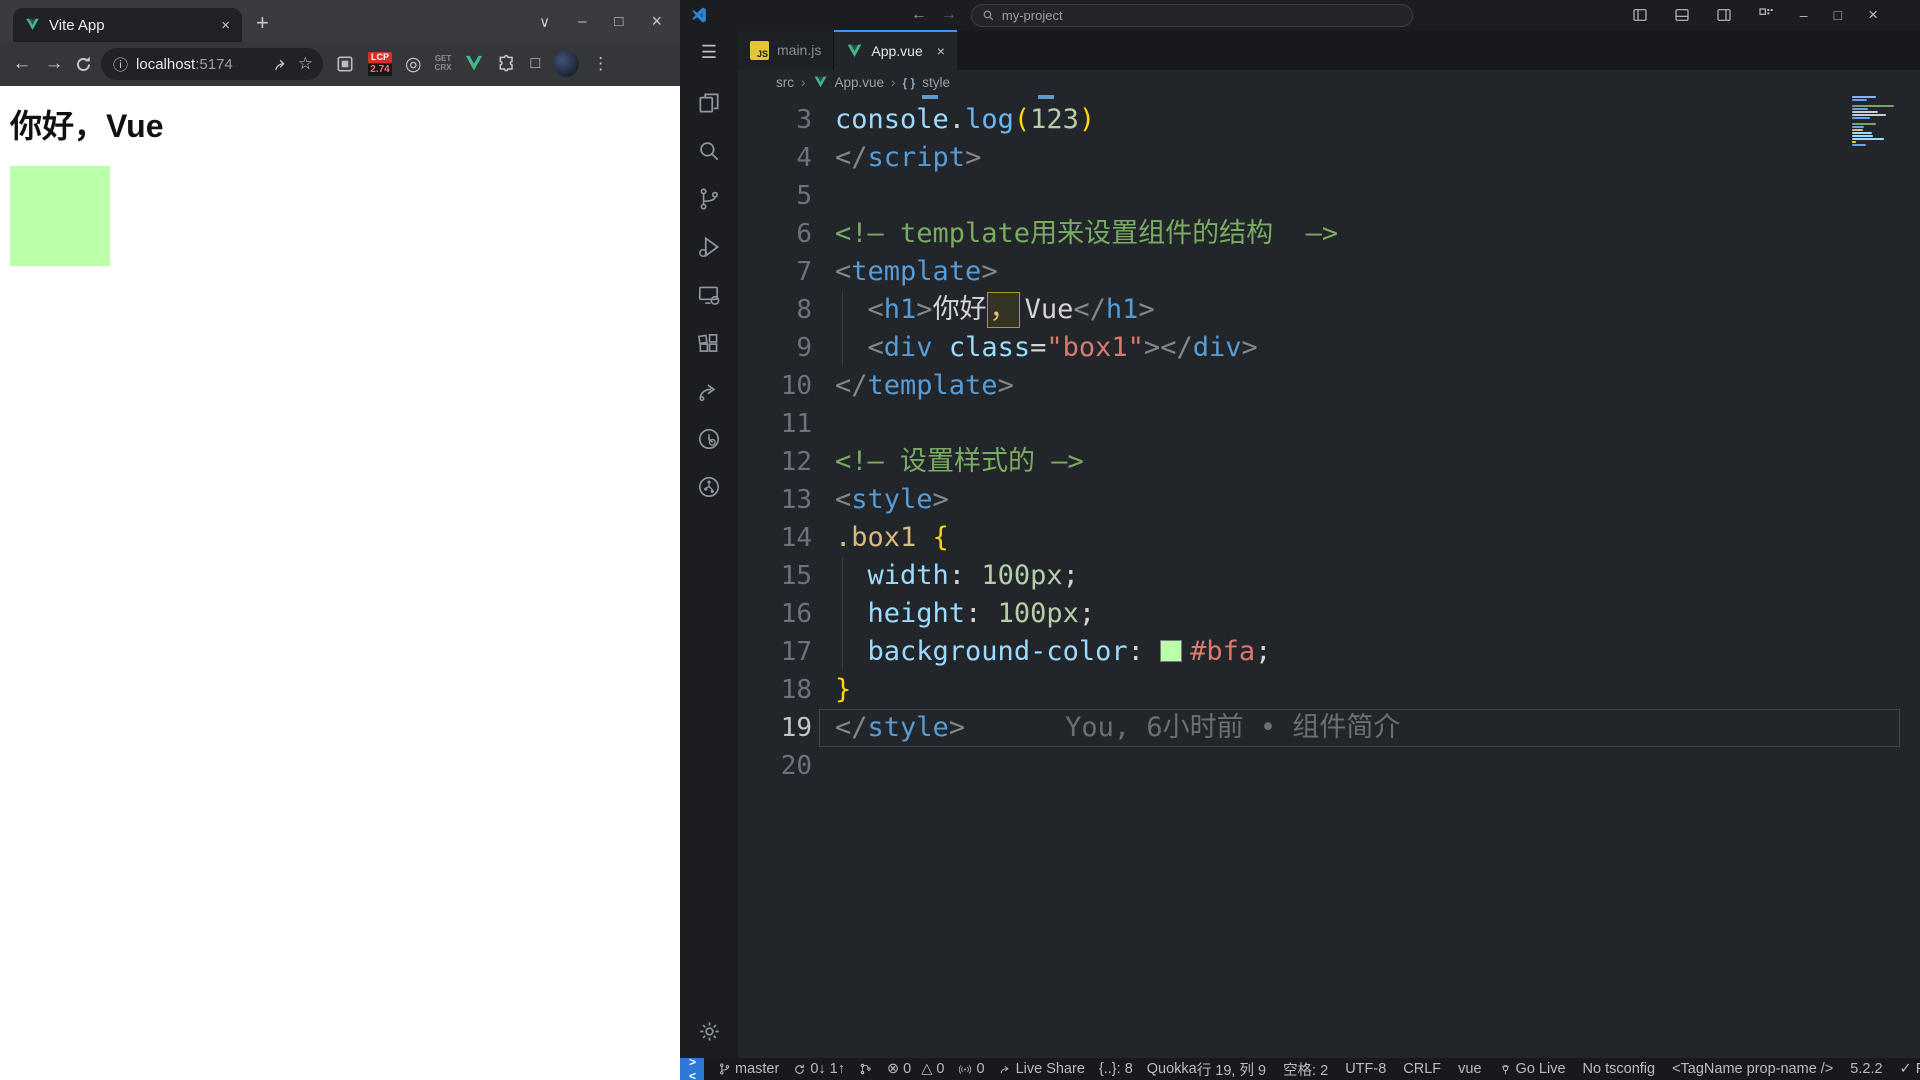  I want to click on live-share-icon, so click(709, 391).